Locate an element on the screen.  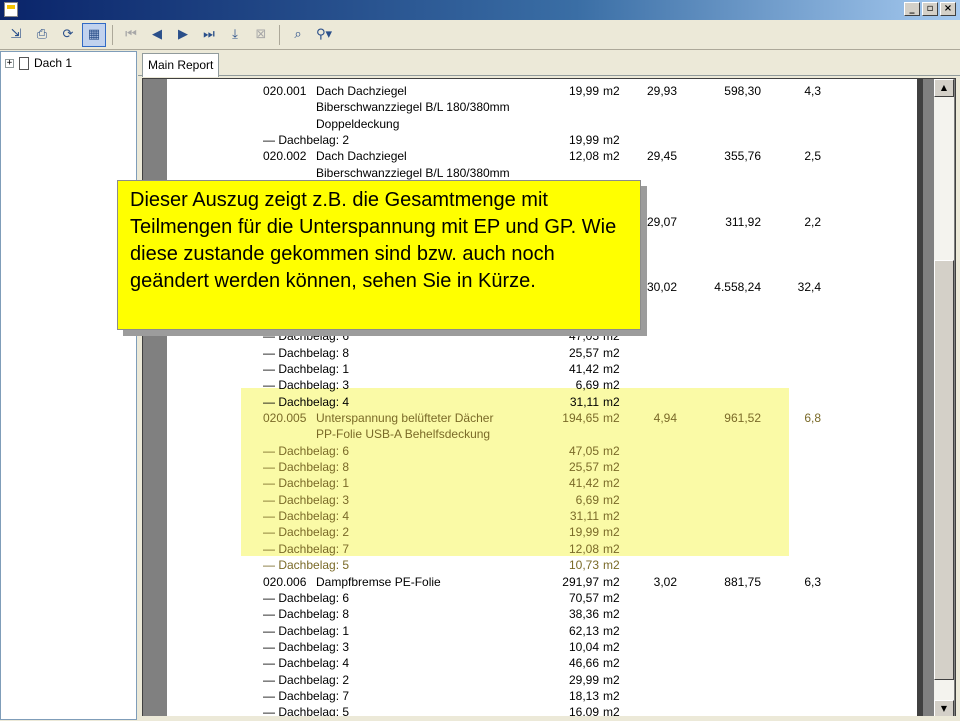
expand-icon: + is located at coordinates (9, 63).